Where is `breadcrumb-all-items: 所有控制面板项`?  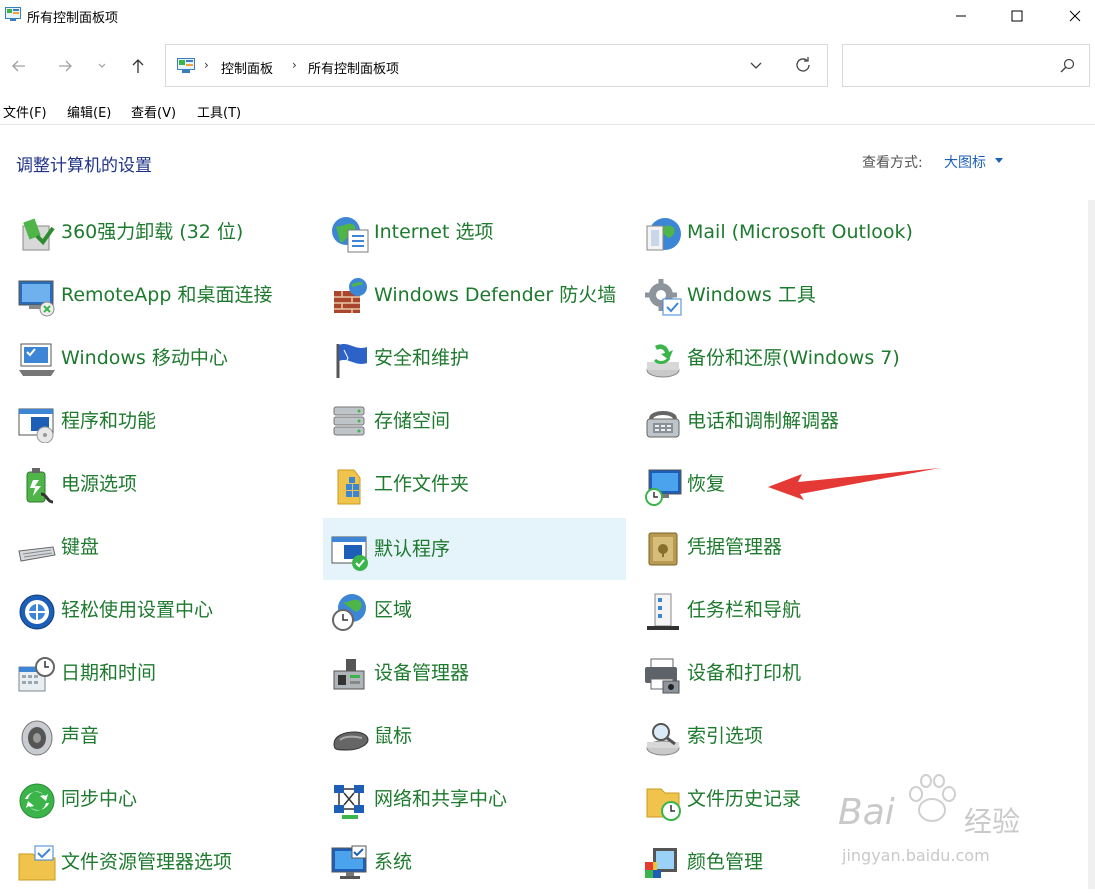 breadcrumb-all-items: 所有控制面板项 is located at coordinates (353, 67).